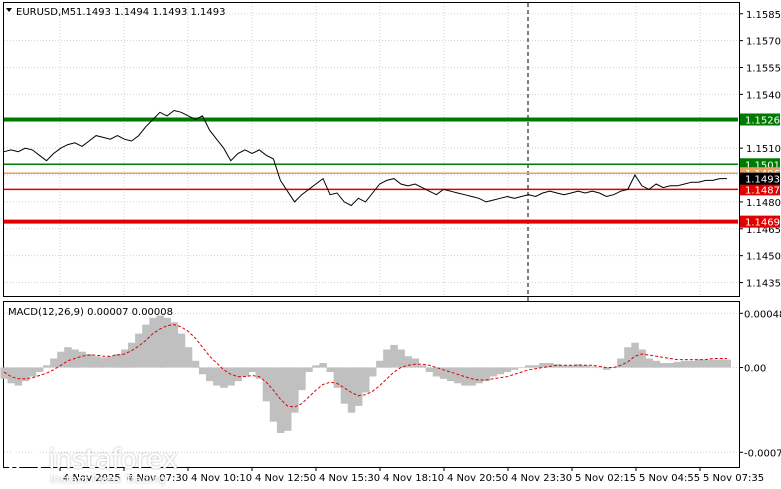  I want to click on time-tick-label: 4 Nov 10:10, so click(221, 478).